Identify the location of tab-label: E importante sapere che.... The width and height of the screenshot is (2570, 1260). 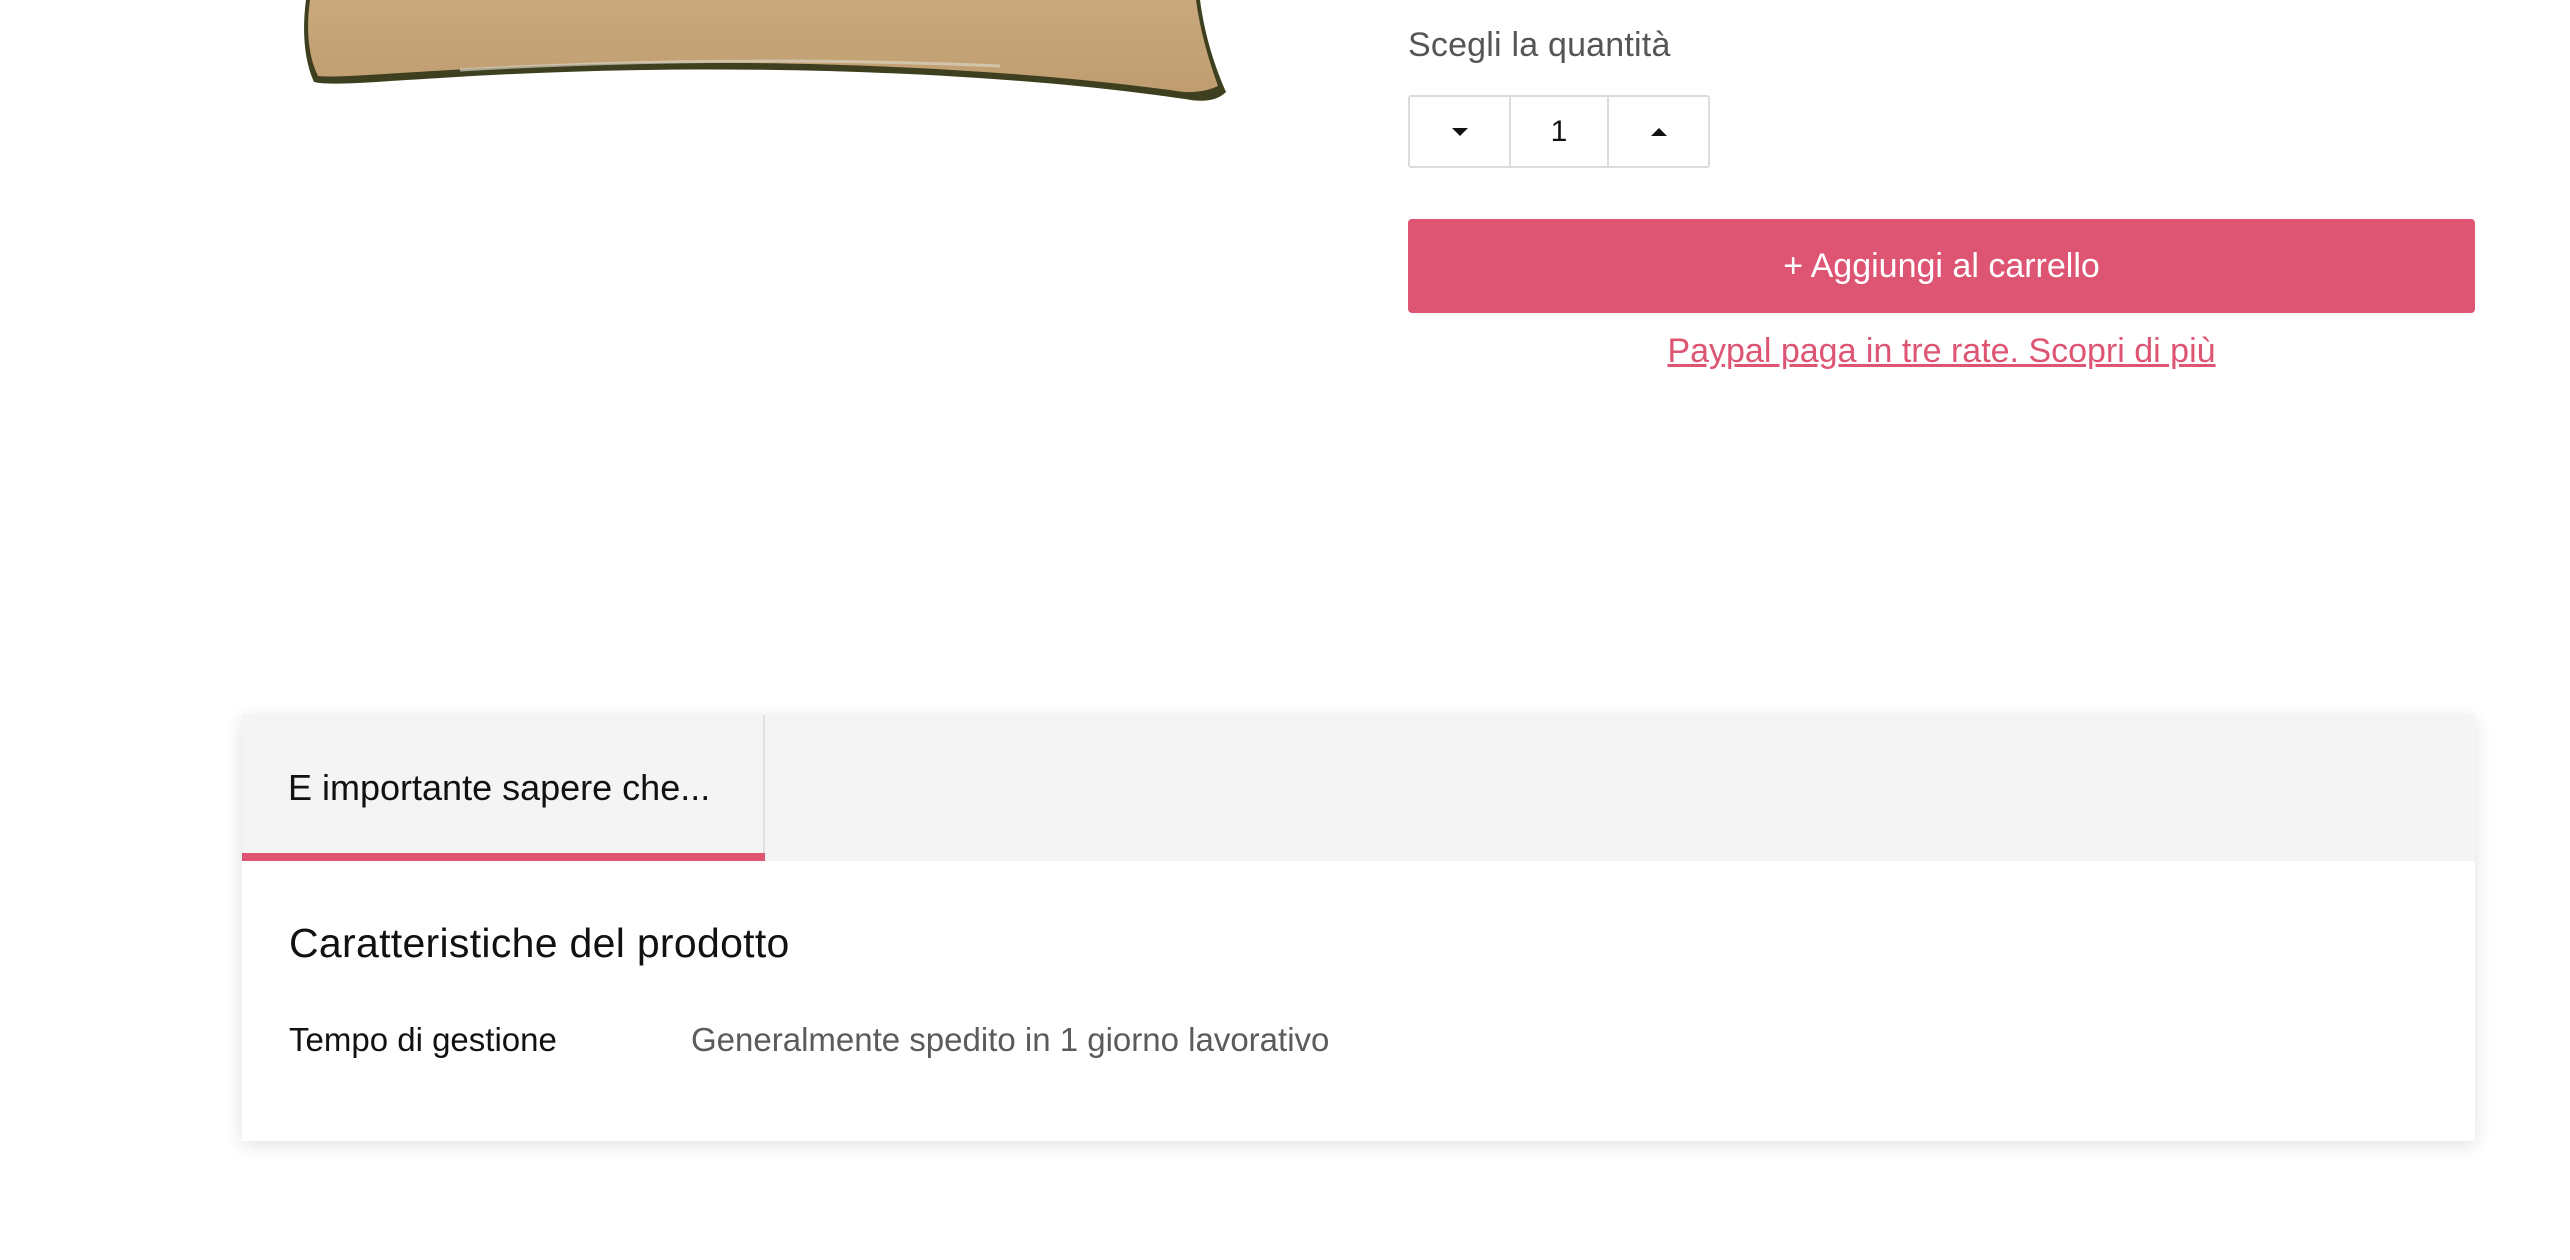
(499, 787).